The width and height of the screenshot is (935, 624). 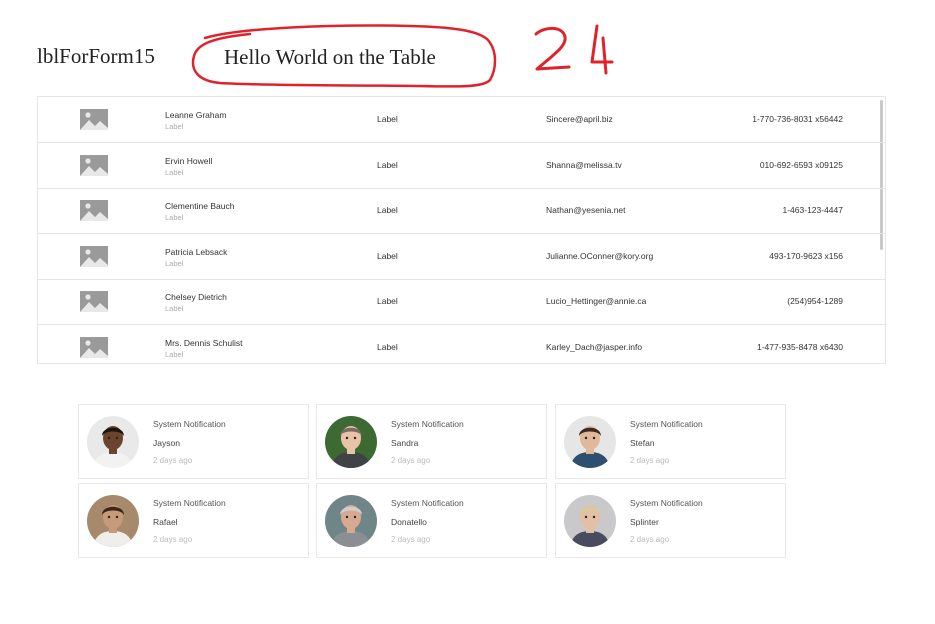 I want to click on row-name: Chelsey Dietrich, so click(x=196, y=297).